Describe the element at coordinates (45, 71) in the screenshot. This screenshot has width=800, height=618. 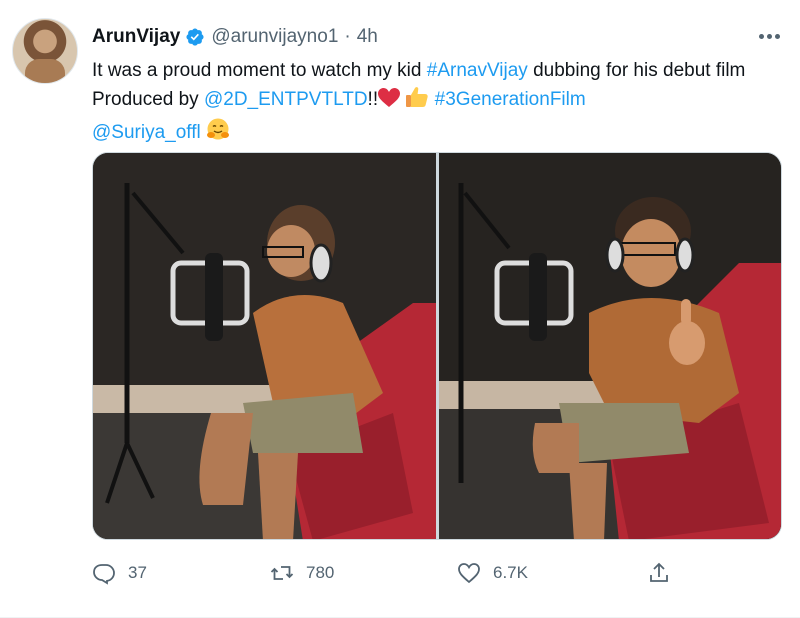
I see `avatar-figure` at that location.